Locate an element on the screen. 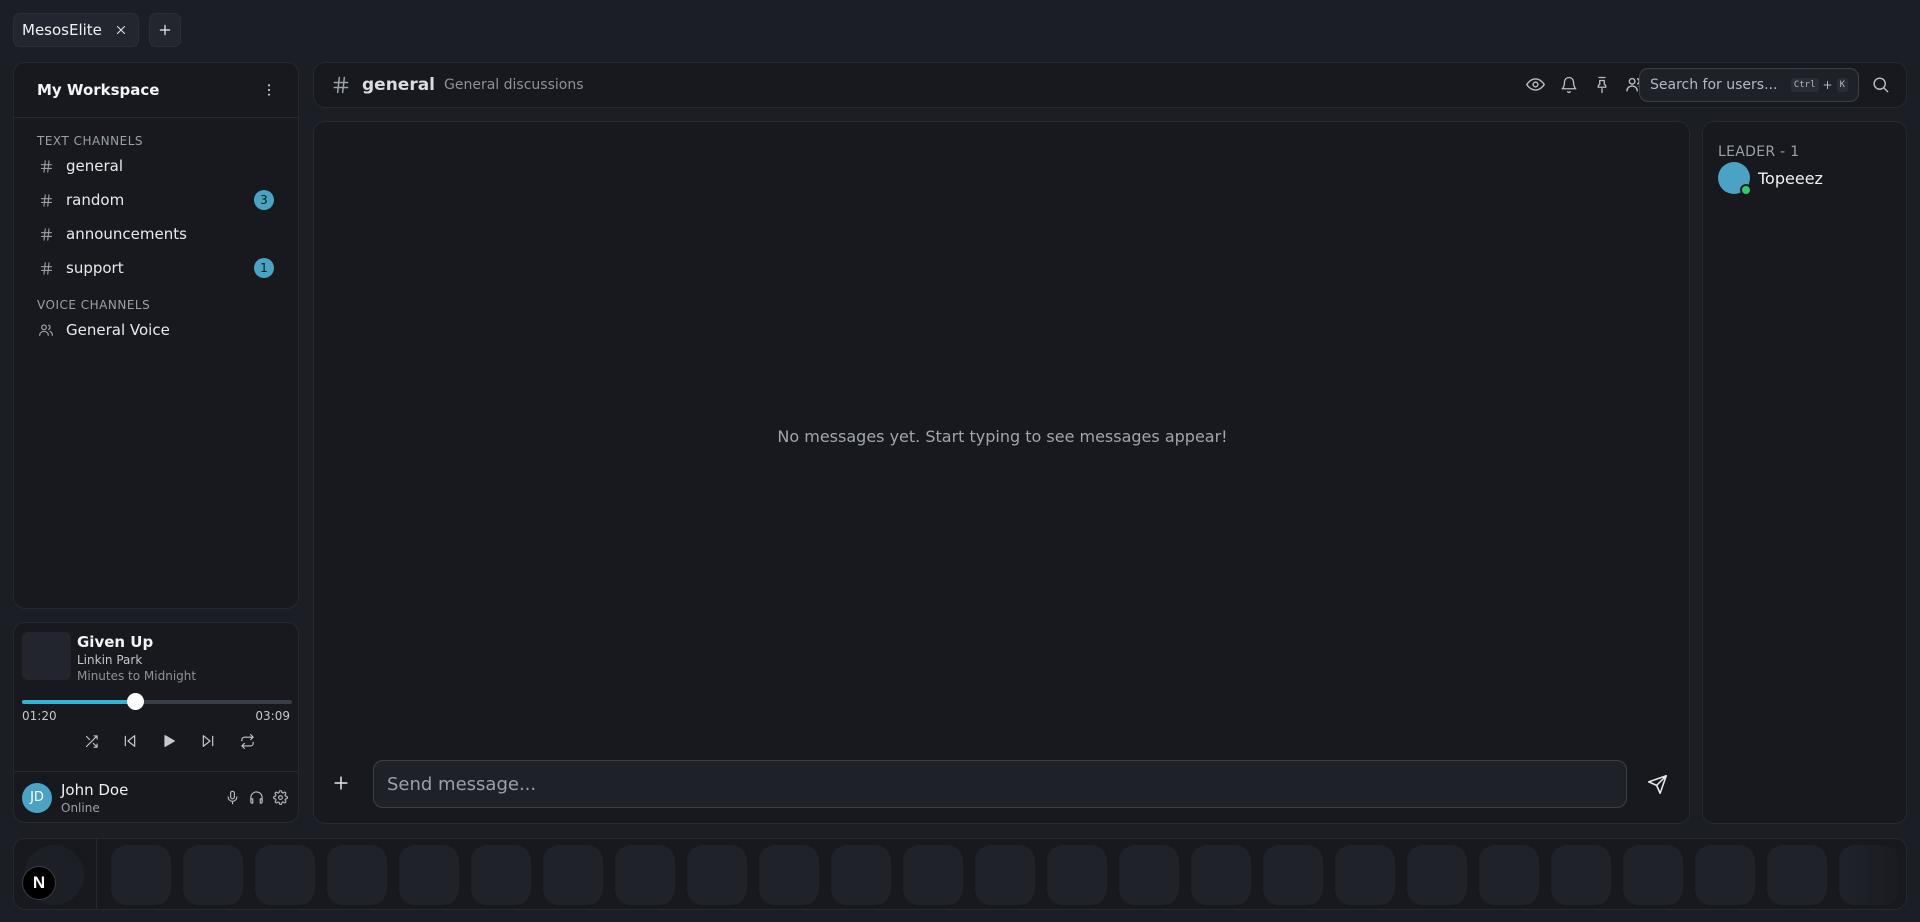  channel-label: general is located at coordinates (95, 166).